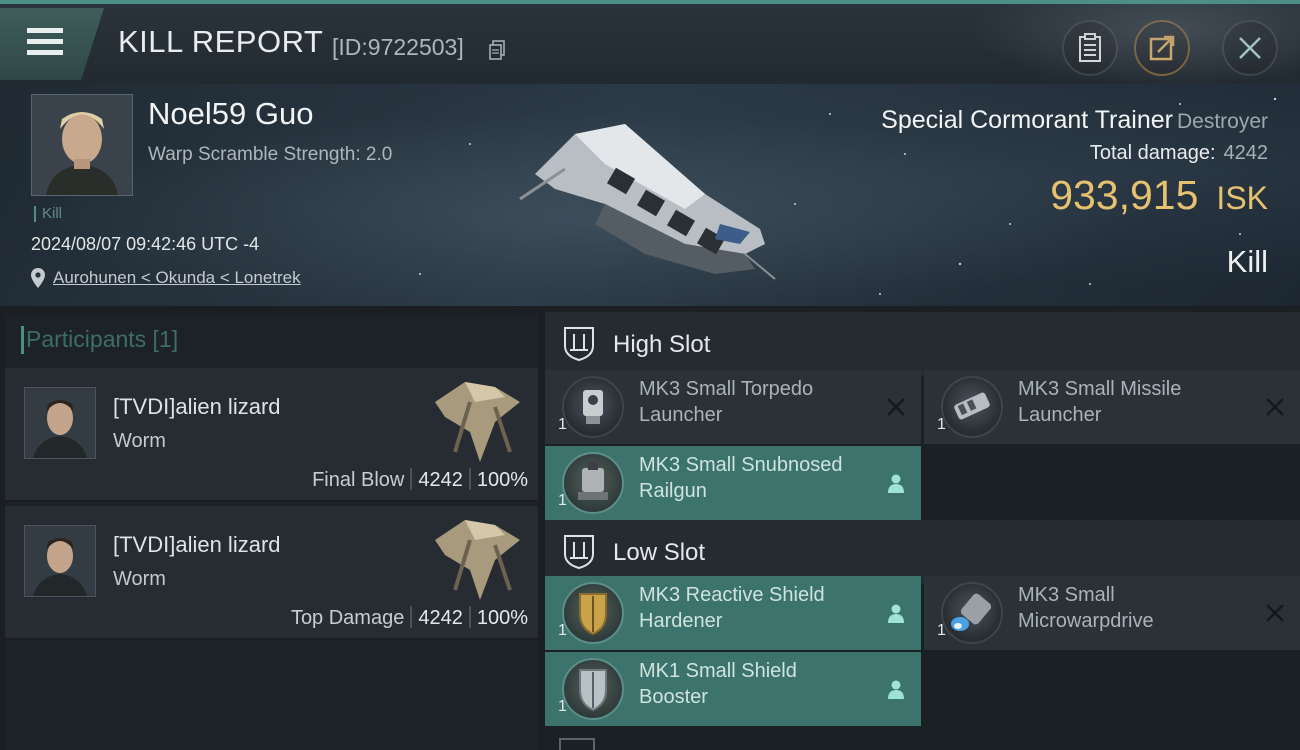 The height and width of the screenshot is (750, 1300). What do you see at coordinates (230, 114) in the screenshot?
I see `victim-name: Noel59 Guo` at bounding box center [230, 114].